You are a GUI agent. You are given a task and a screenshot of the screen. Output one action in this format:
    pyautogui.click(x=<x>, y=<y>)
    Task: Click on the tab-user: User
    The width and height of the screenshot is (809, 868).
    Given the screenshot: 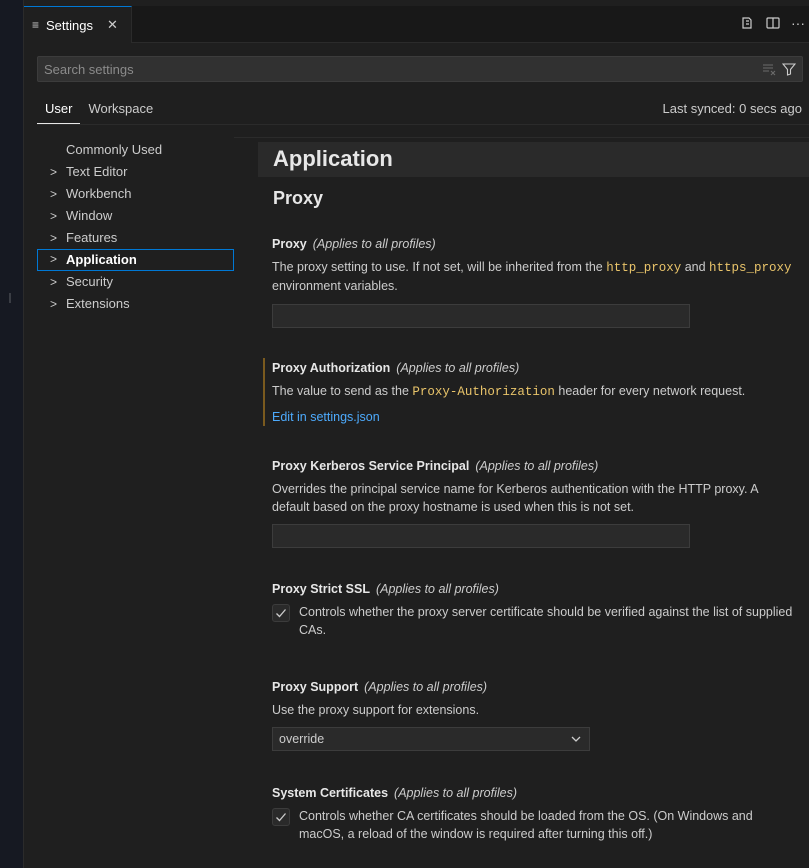 What is the action you would take?
    pyautogui.click(x=59, y=111)
    